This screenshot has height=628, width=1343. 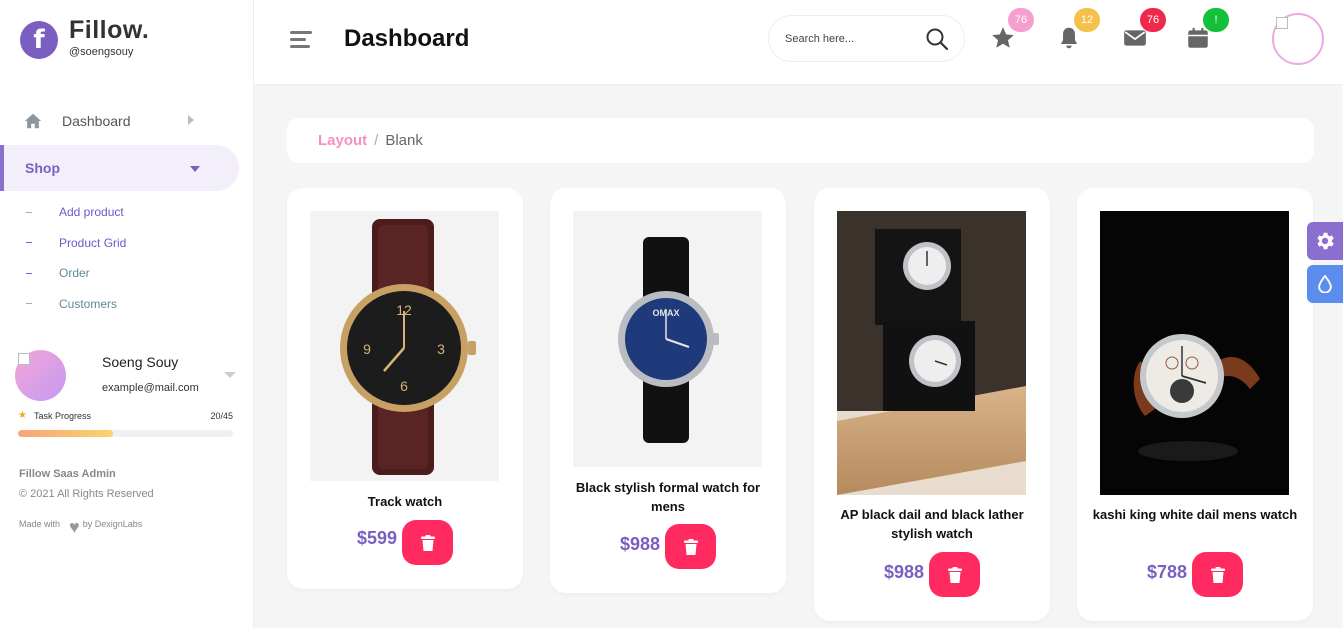 What do you see at coordinates (42, 168) in the screenshot?
I see `sidebar-item-label: Shop` at bounding box center [42, 168].